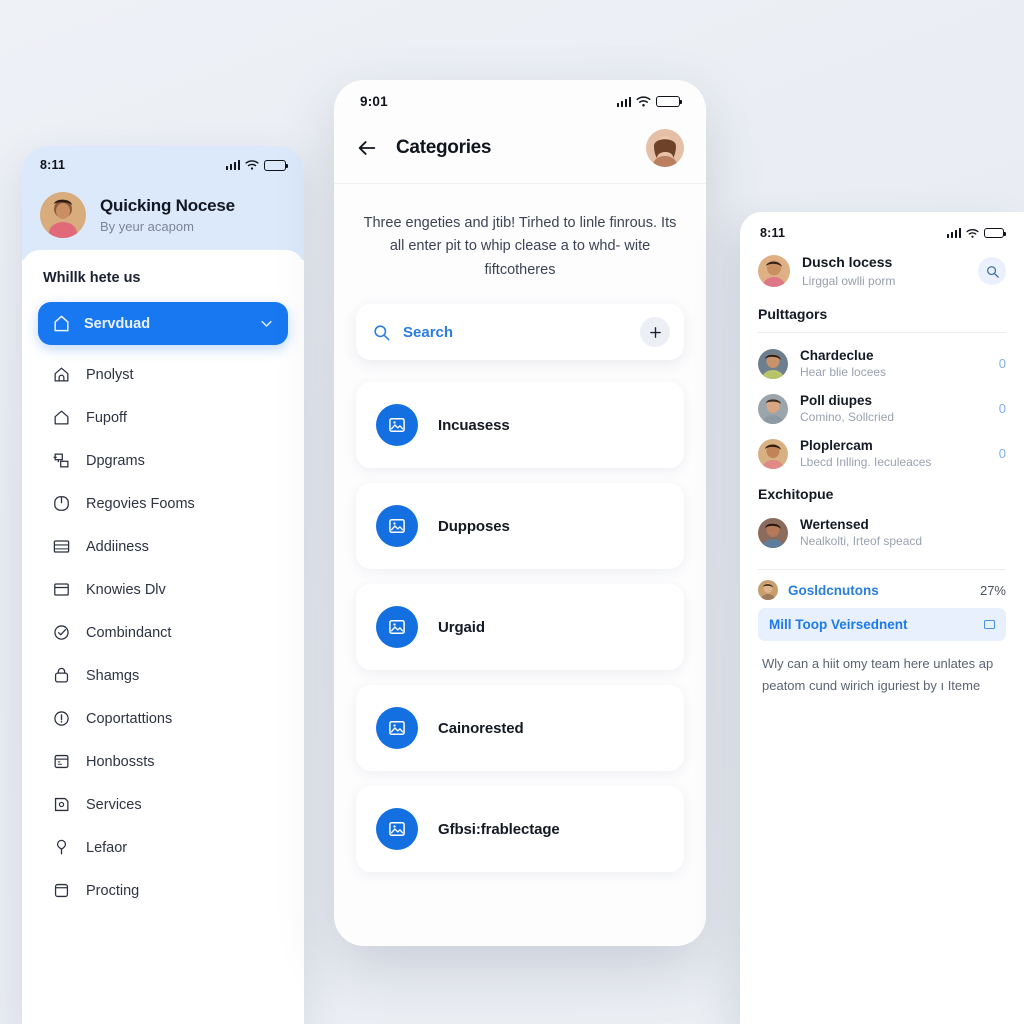  I want to click on plus-icon, so click(655, 332).